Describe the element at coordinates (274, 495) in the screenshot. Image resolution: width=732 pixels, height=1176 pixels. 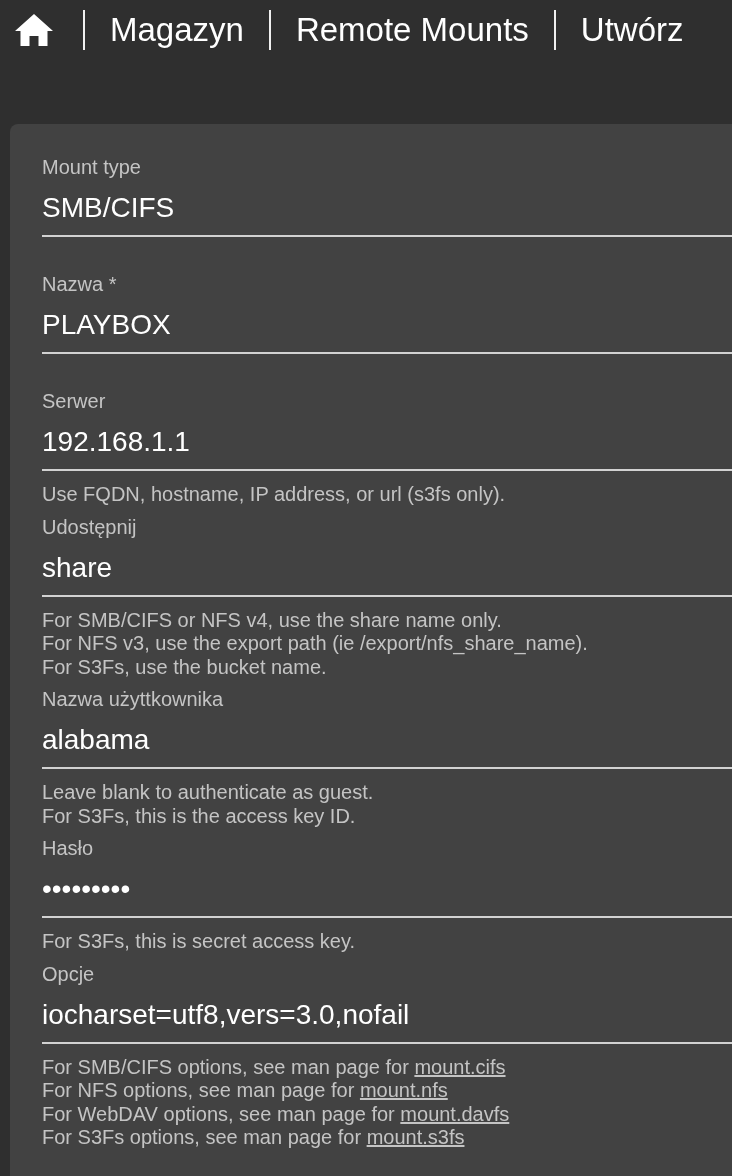
I see `help-text: Use FQDN, hostname, IP address, or url (s3fs only).` at that location.